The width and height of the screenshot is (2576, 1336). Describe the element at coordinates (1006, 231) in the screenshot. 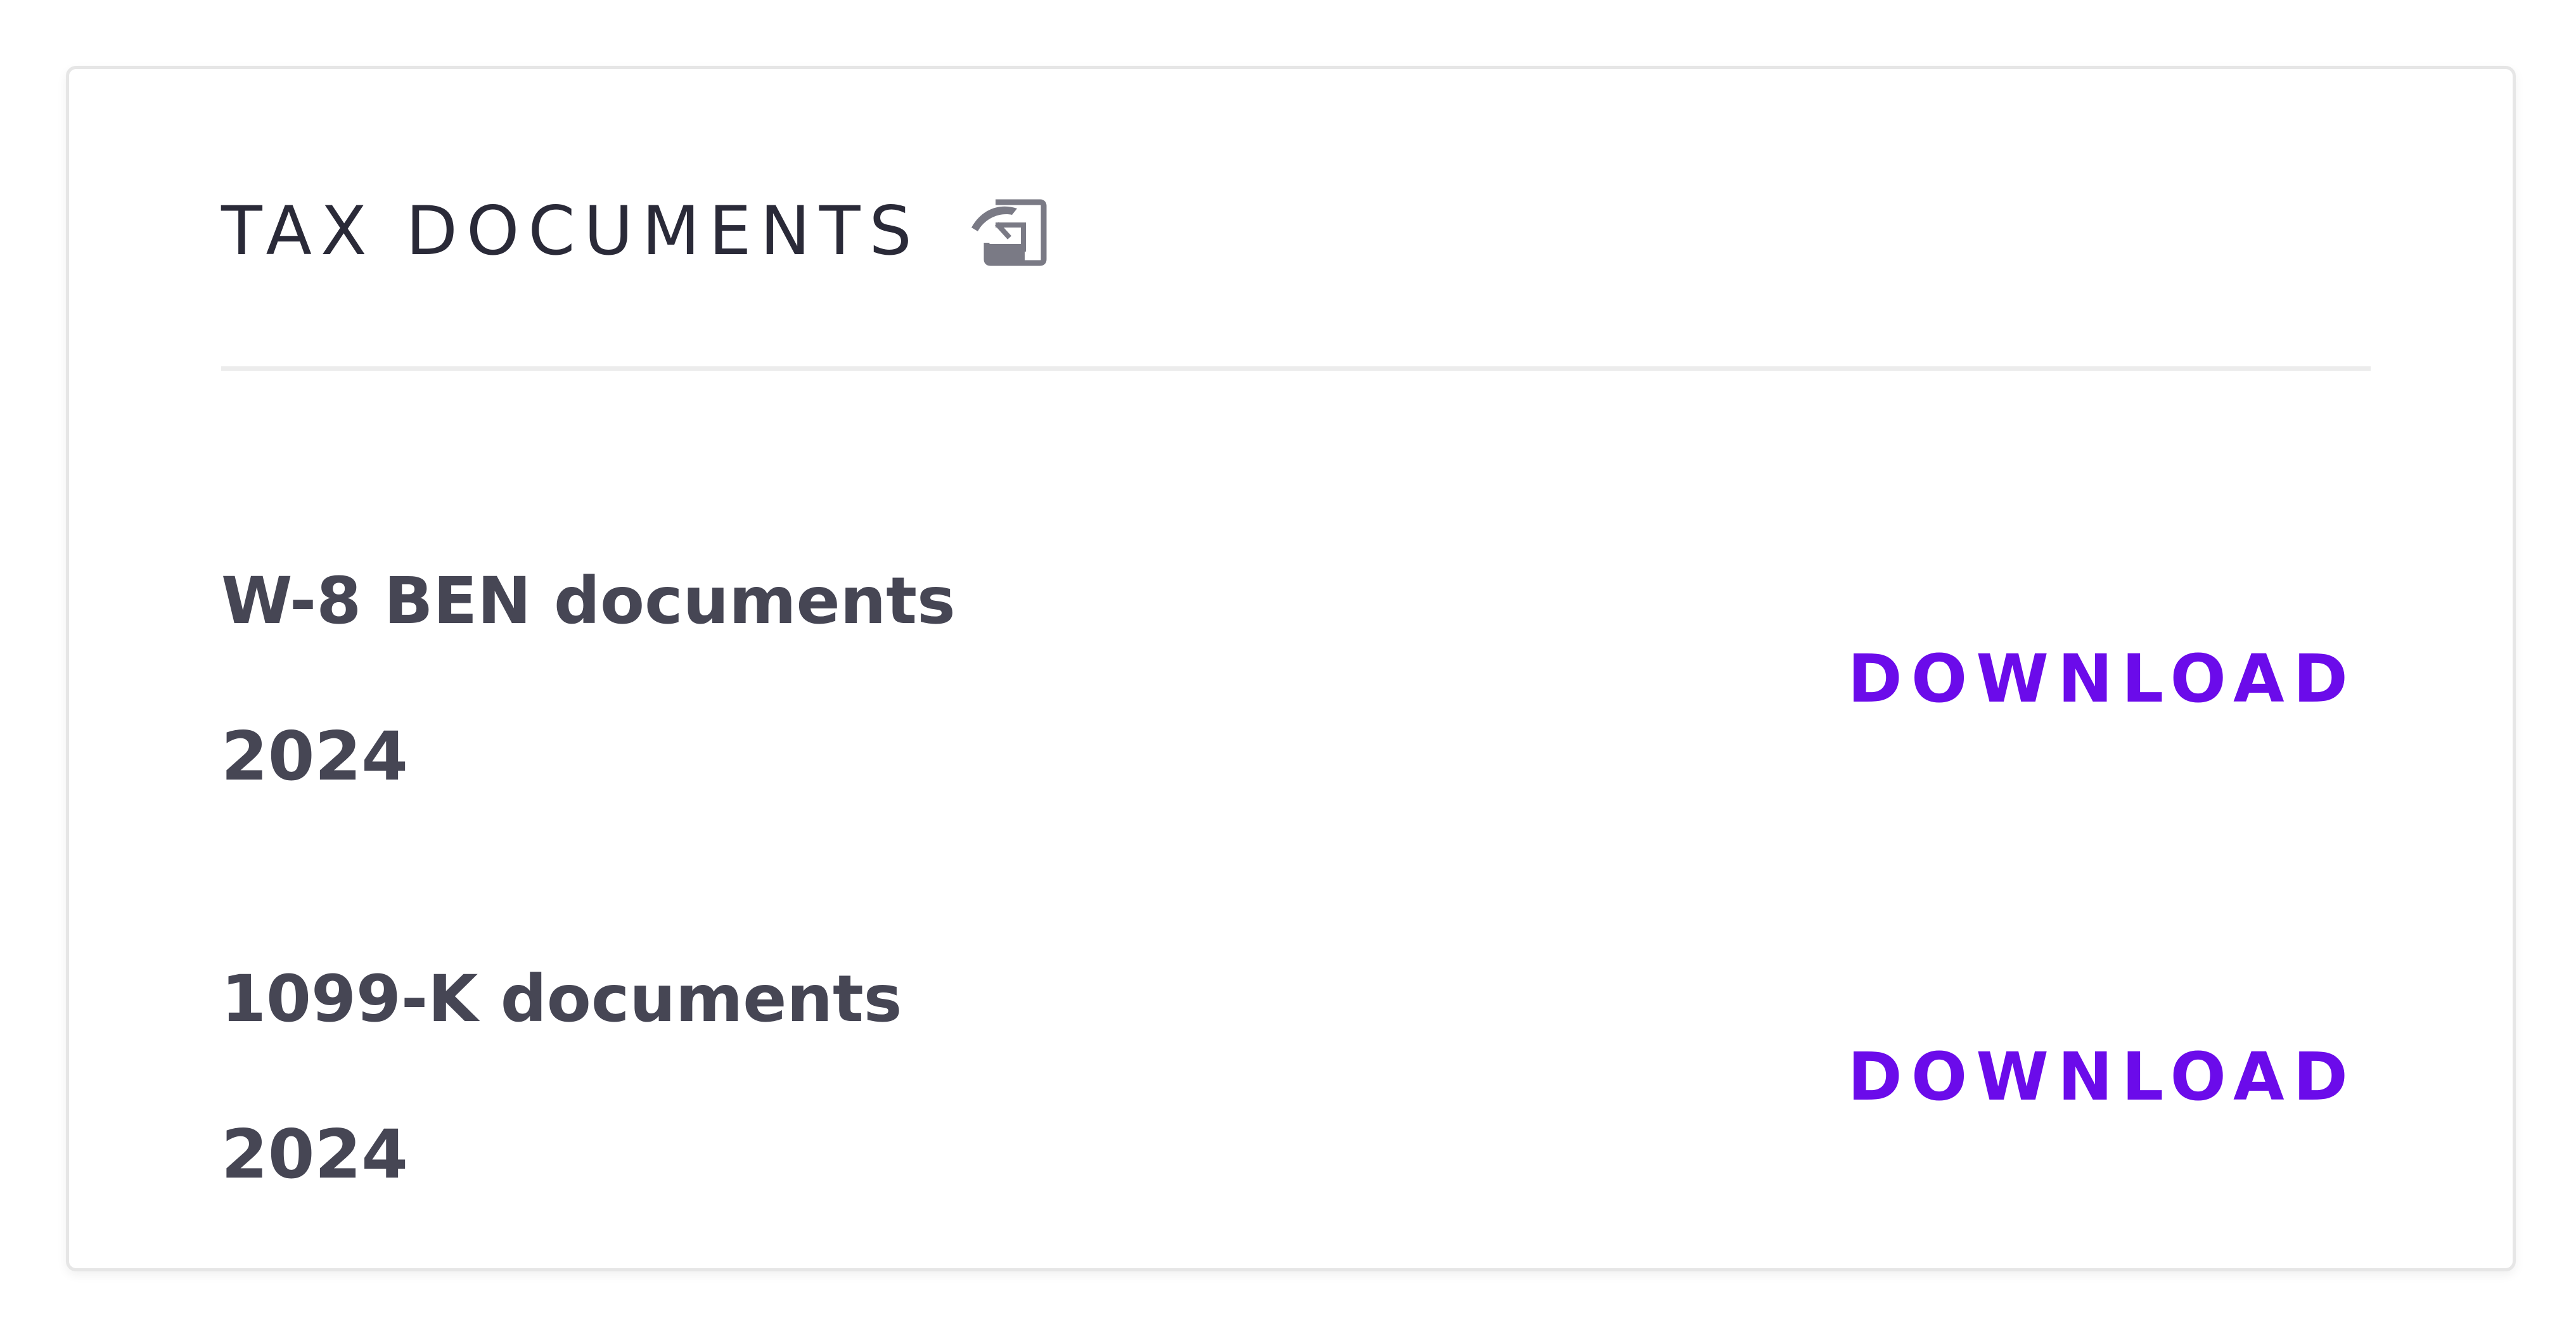

I see `signed-document-icon` at that location.